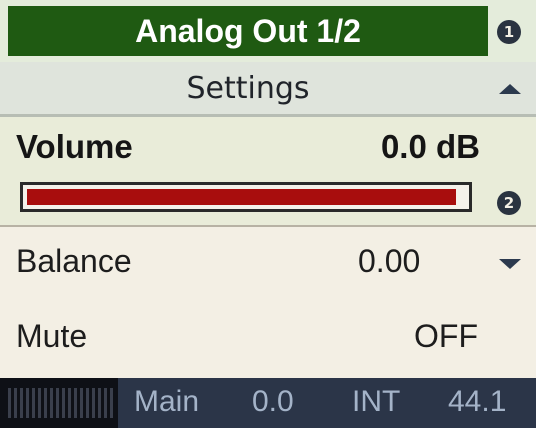 The height and width of the screenshot is (428, 536). I want to click on balance-label: Balance, so click(74, 261).